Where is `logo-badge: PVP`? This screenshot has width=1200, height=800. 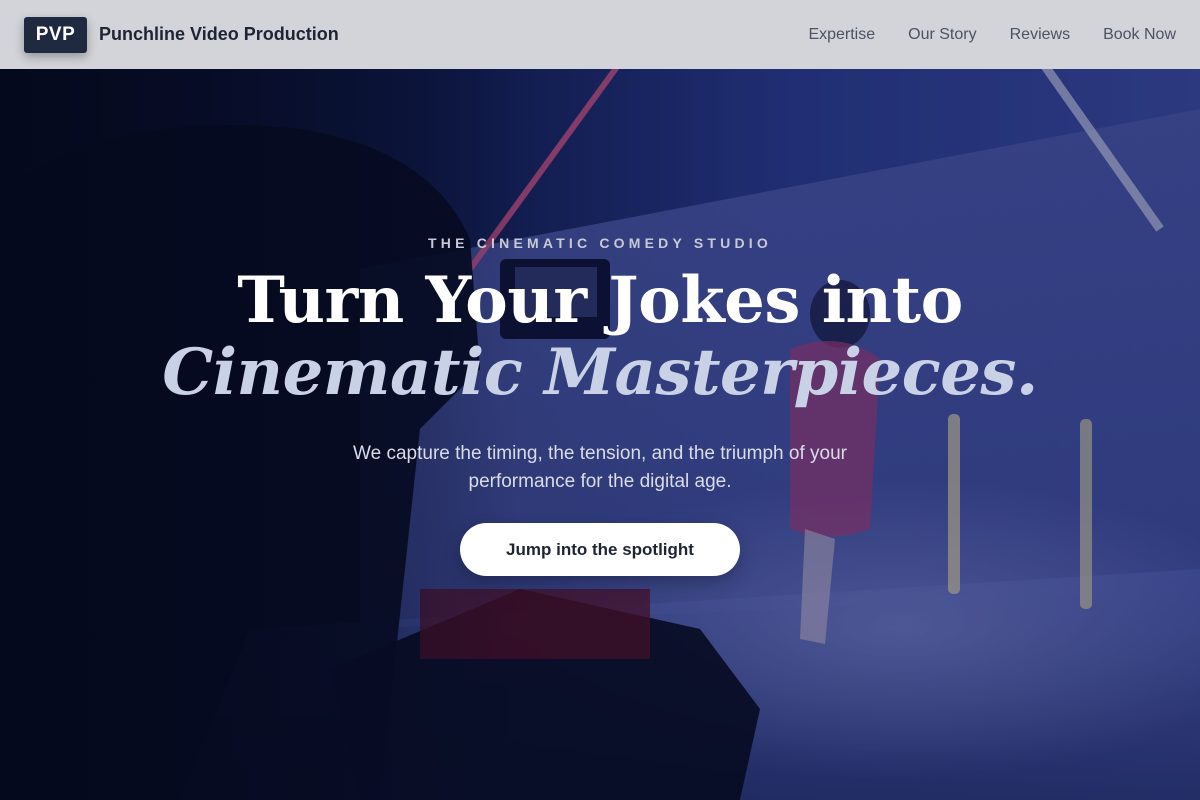
logo-badge: PVP is located at coordinates (55, 34).